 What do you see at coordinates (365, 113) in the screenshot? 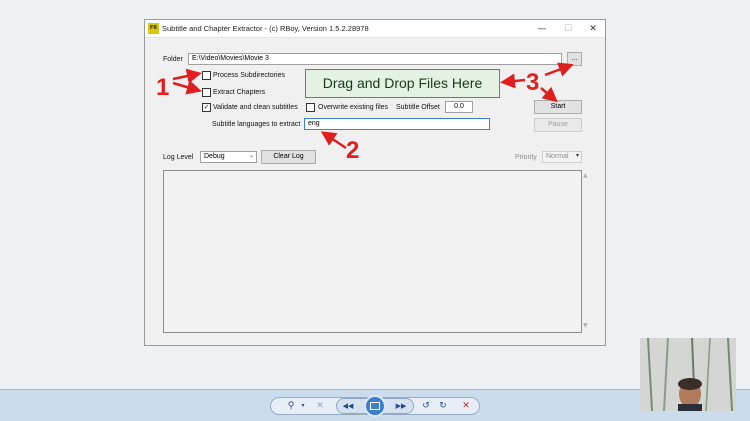
I see `annotation-layer: 1 2 3` at bounding box center [365, 113].